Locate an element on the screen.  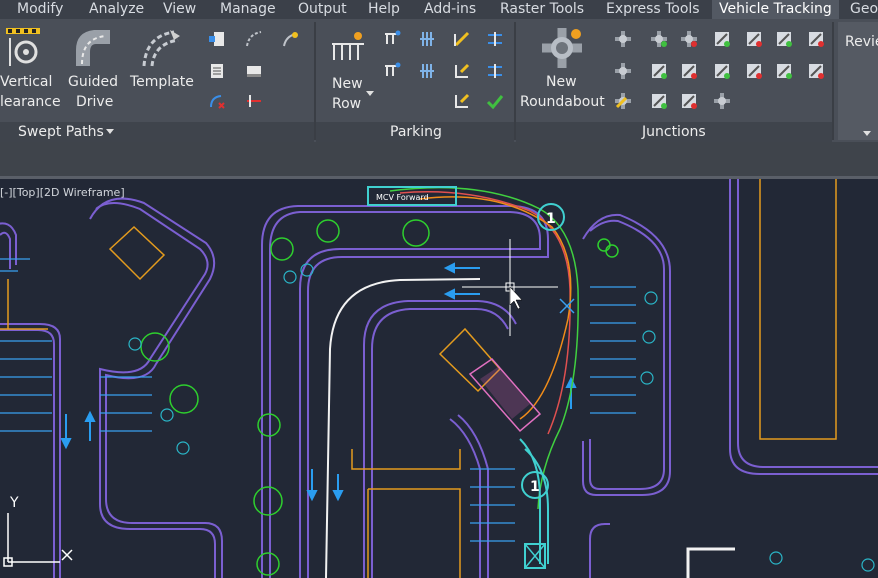
new-roundabout-line2: Roundabout is located at coordinates (562, 102).